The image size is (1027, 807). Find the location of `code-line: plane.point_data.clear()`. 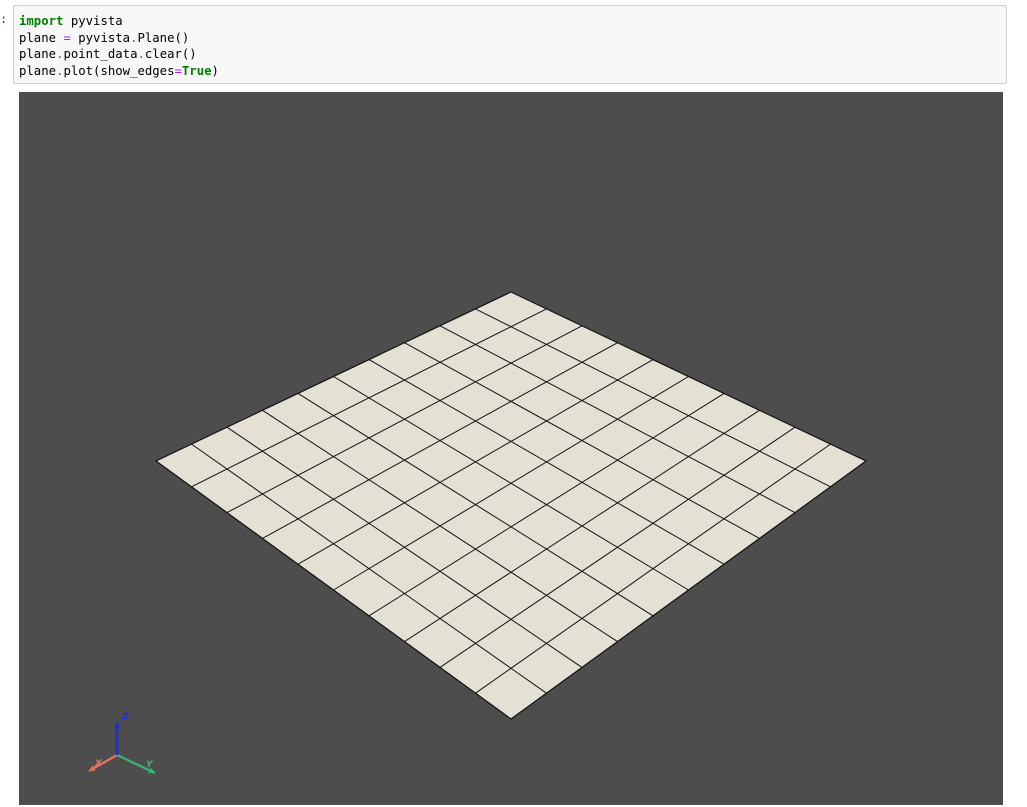

code-line: plane.point_data.clear() is located at coordinates (510, 54).